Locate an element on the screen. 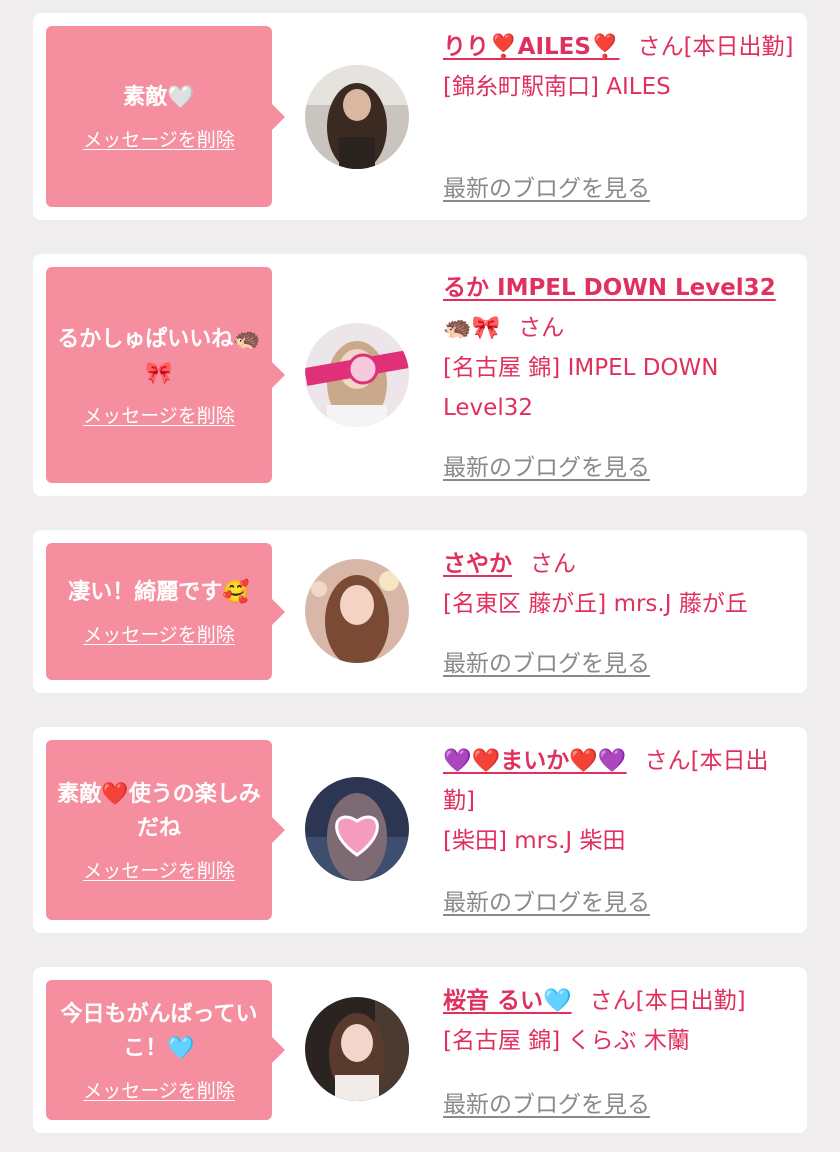  avatar-blonde-with-sticker-image is located at coordinates (357, 375).